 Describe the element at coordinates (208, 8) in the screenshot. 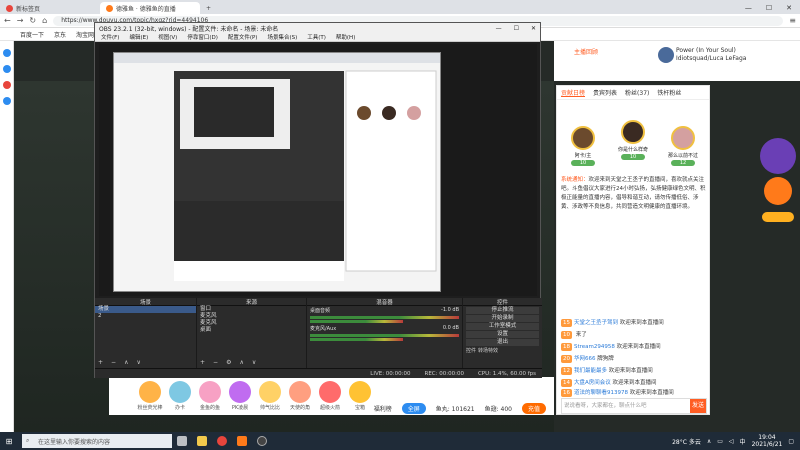

I see `new-tab-button: +` at that location.